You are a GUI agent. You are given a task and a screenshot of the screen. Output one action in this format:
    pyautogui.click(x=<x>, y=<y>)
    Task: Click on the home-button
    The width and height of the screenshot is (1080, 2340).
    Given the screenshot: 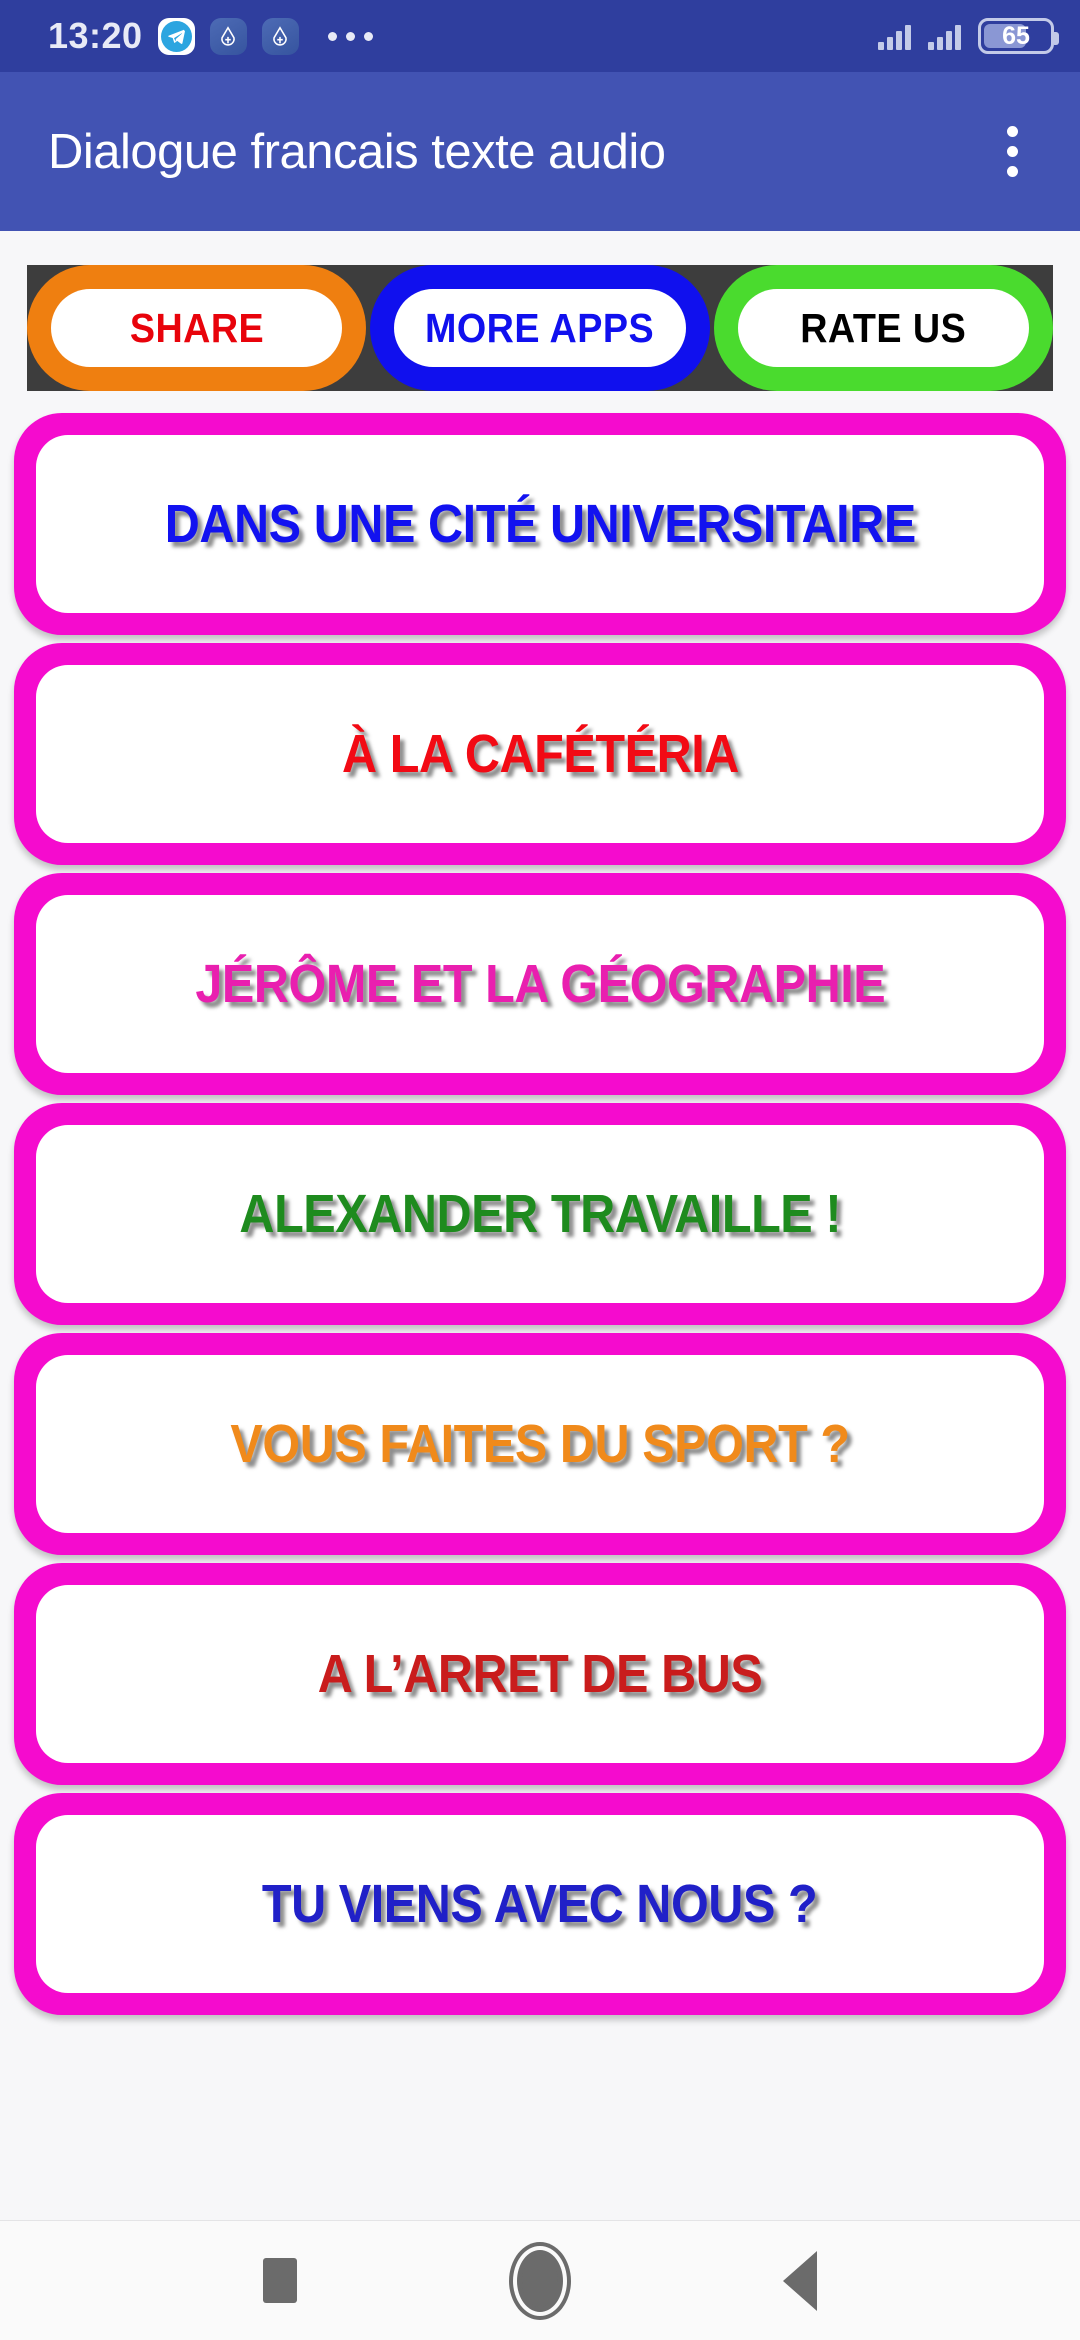 What is the action you would take?
    pyautogui.click(x=540, y=2280)
    